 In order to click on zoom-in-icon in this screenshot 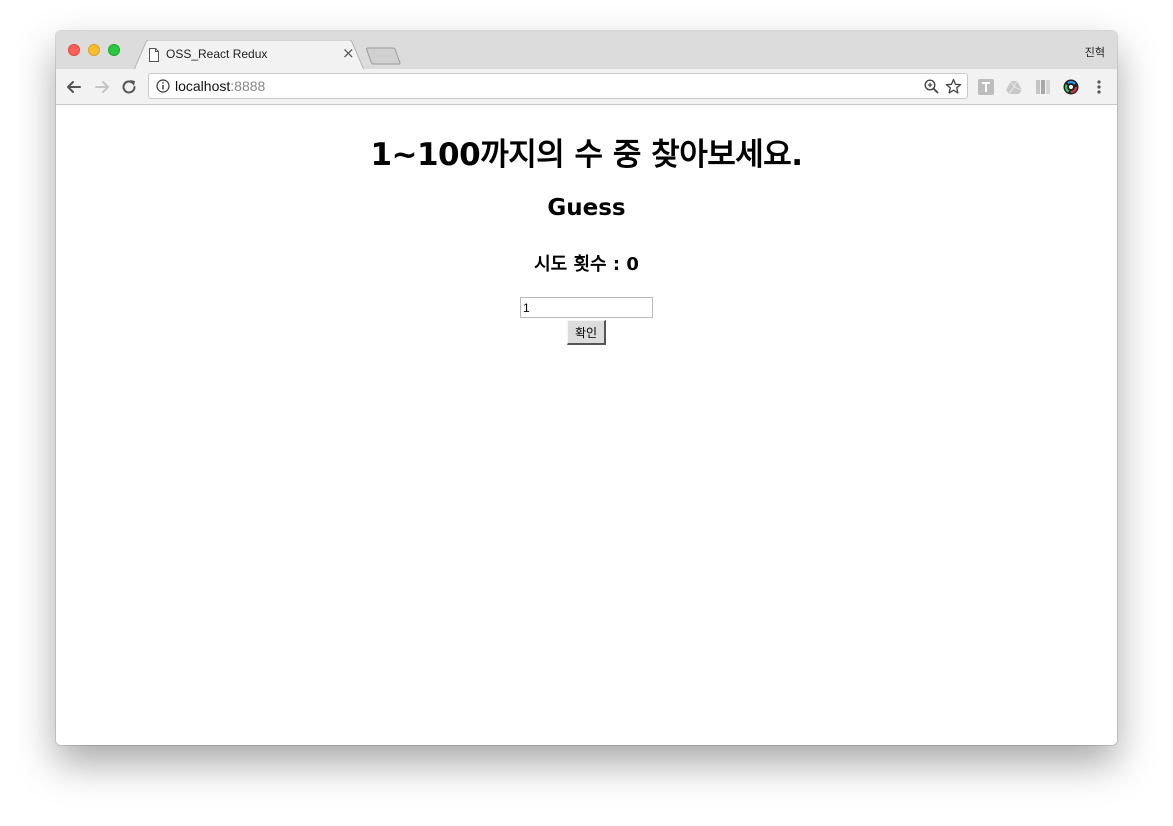, I will do `click(931, 86)`.